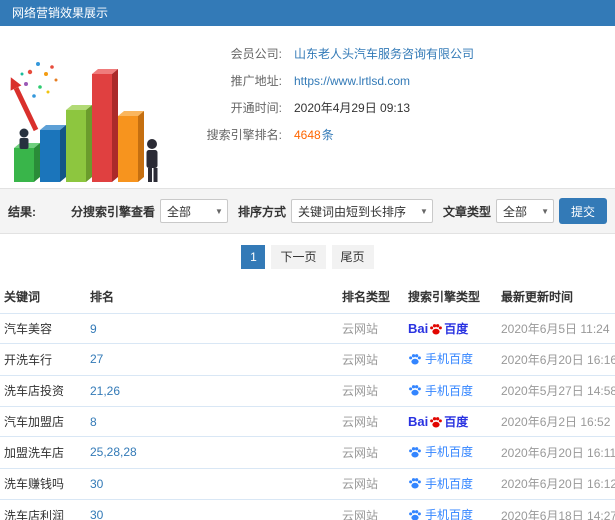 The width and height of the screenshot is (615, 520). Describe the element at coordinates (43, 391) in the screenshot. I see `keyword-cell: 洗车店投资` at that location.